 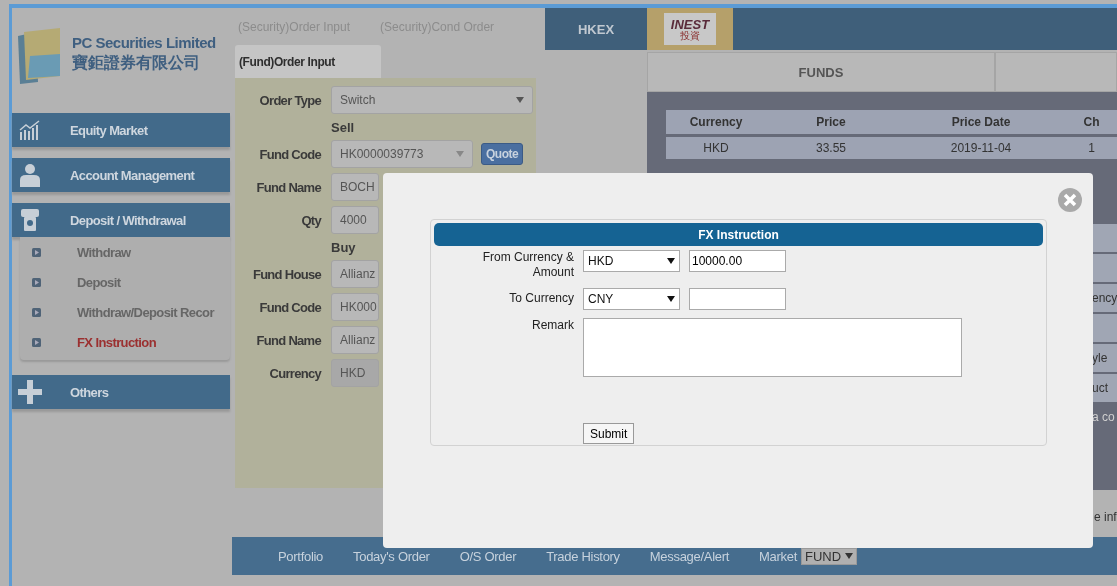 I want to click on submenu-item: Deposit, so click(x=125, y=282).